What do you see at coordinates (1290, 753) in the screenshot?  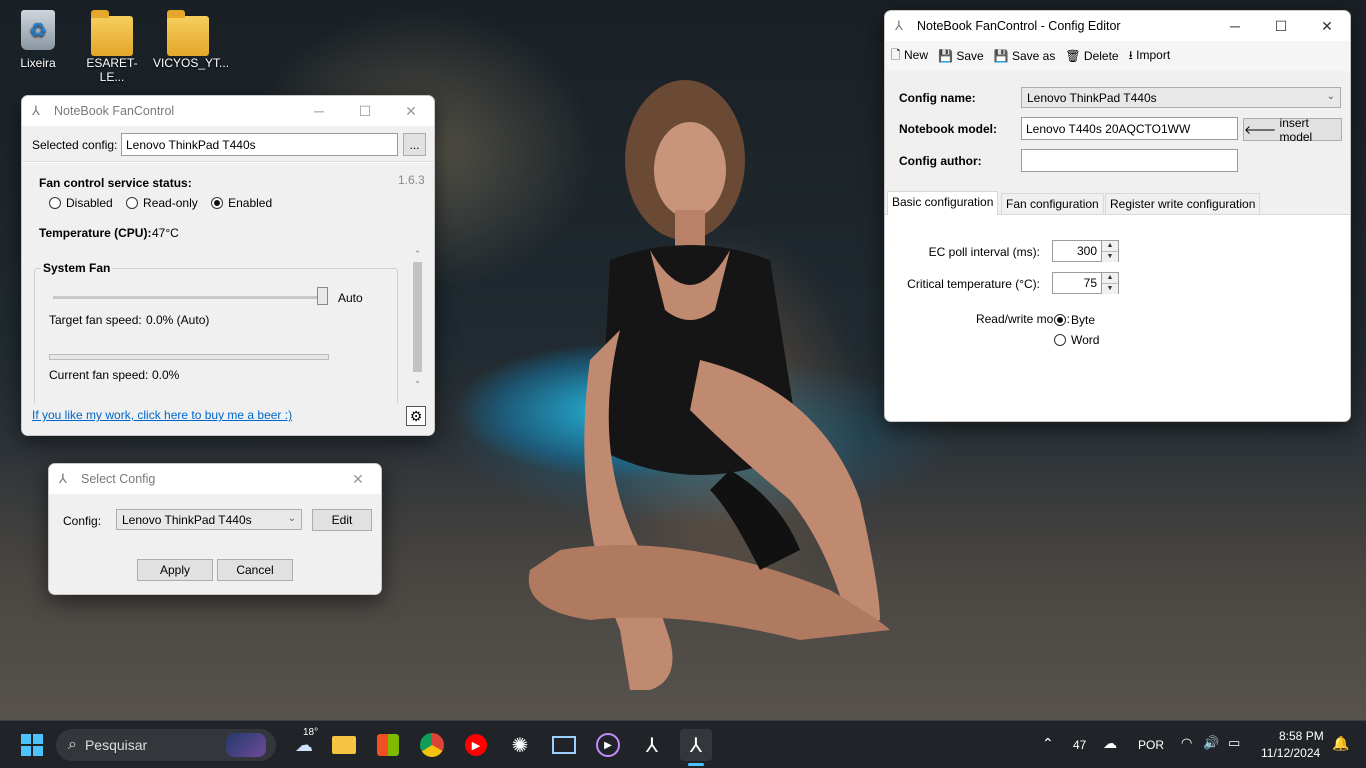 I see `clock-date: 11/12/2024` at bounding box center [1290, 753].